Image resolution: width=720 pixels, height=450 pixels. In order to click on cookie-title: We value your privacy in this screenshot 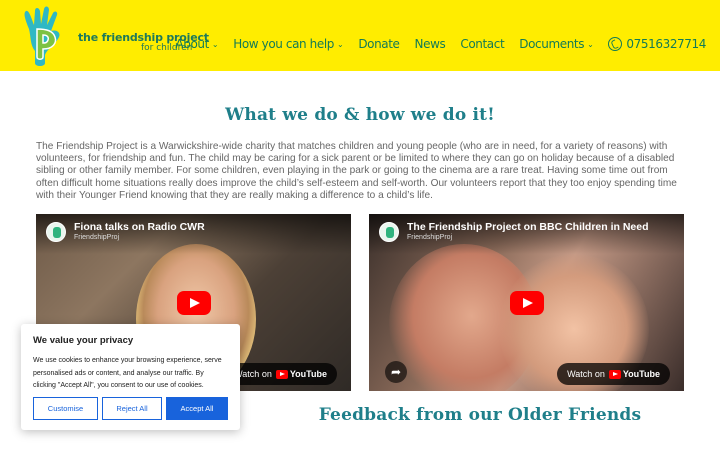, I will do `click(83, 340)`.